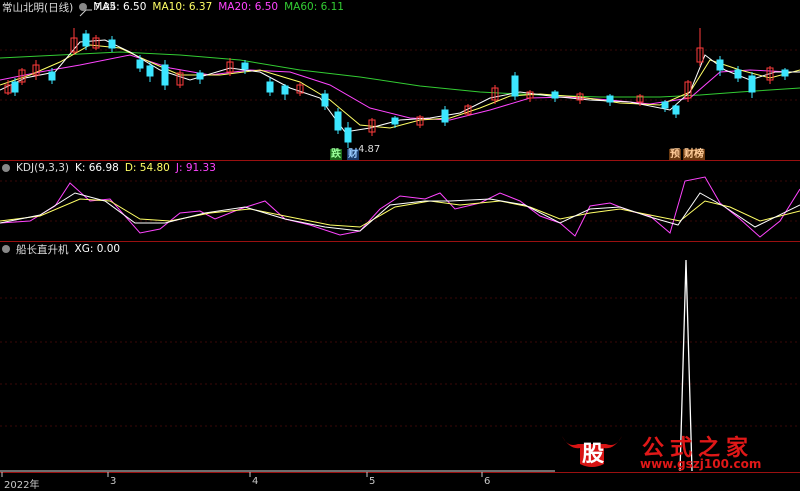 This screenshot has width=800, height=491. What do you see at coordinates (42, 168) in the screenshot?
I see `kdj-title: KDJ(9,3,3)` at bounding box center [42, 168].